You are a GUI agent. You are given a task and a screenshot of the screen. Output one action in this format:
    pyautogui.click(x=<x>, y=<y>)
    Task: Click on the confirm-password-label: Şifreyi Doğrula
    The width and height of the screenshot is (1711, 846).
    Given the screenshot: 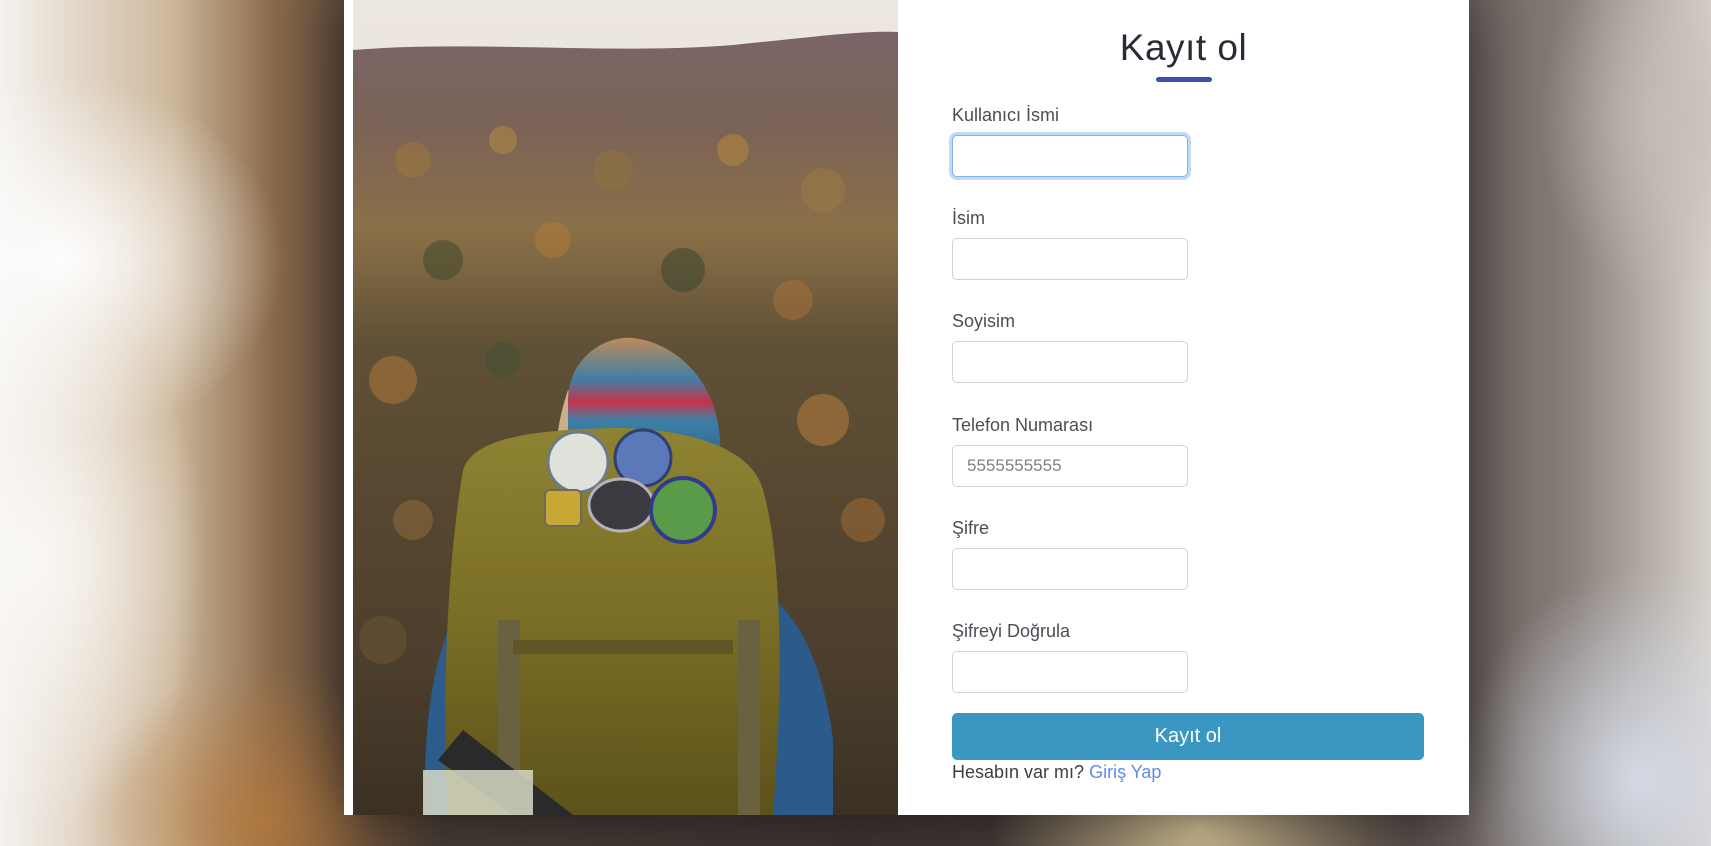 What is the action you would take?
    pyautogui.click(x=1011, y=631)
    